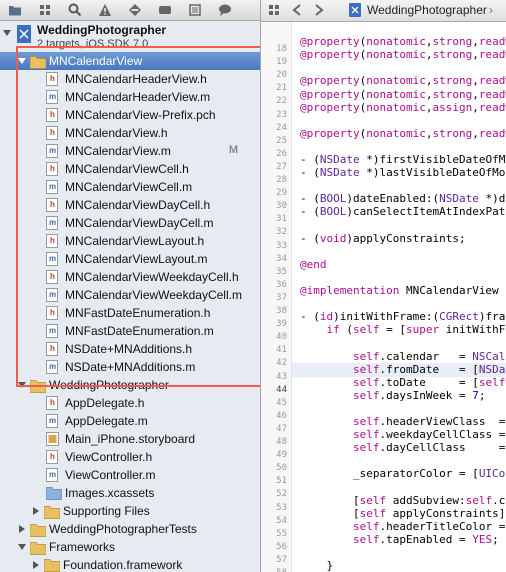 The width and height of the screenshot is (506, 572). What do you see at coordinates (403, 434) in the screenshot?
I see `code-line: self.weekdayCellClass = MNC` at bounding box center [403, 434].